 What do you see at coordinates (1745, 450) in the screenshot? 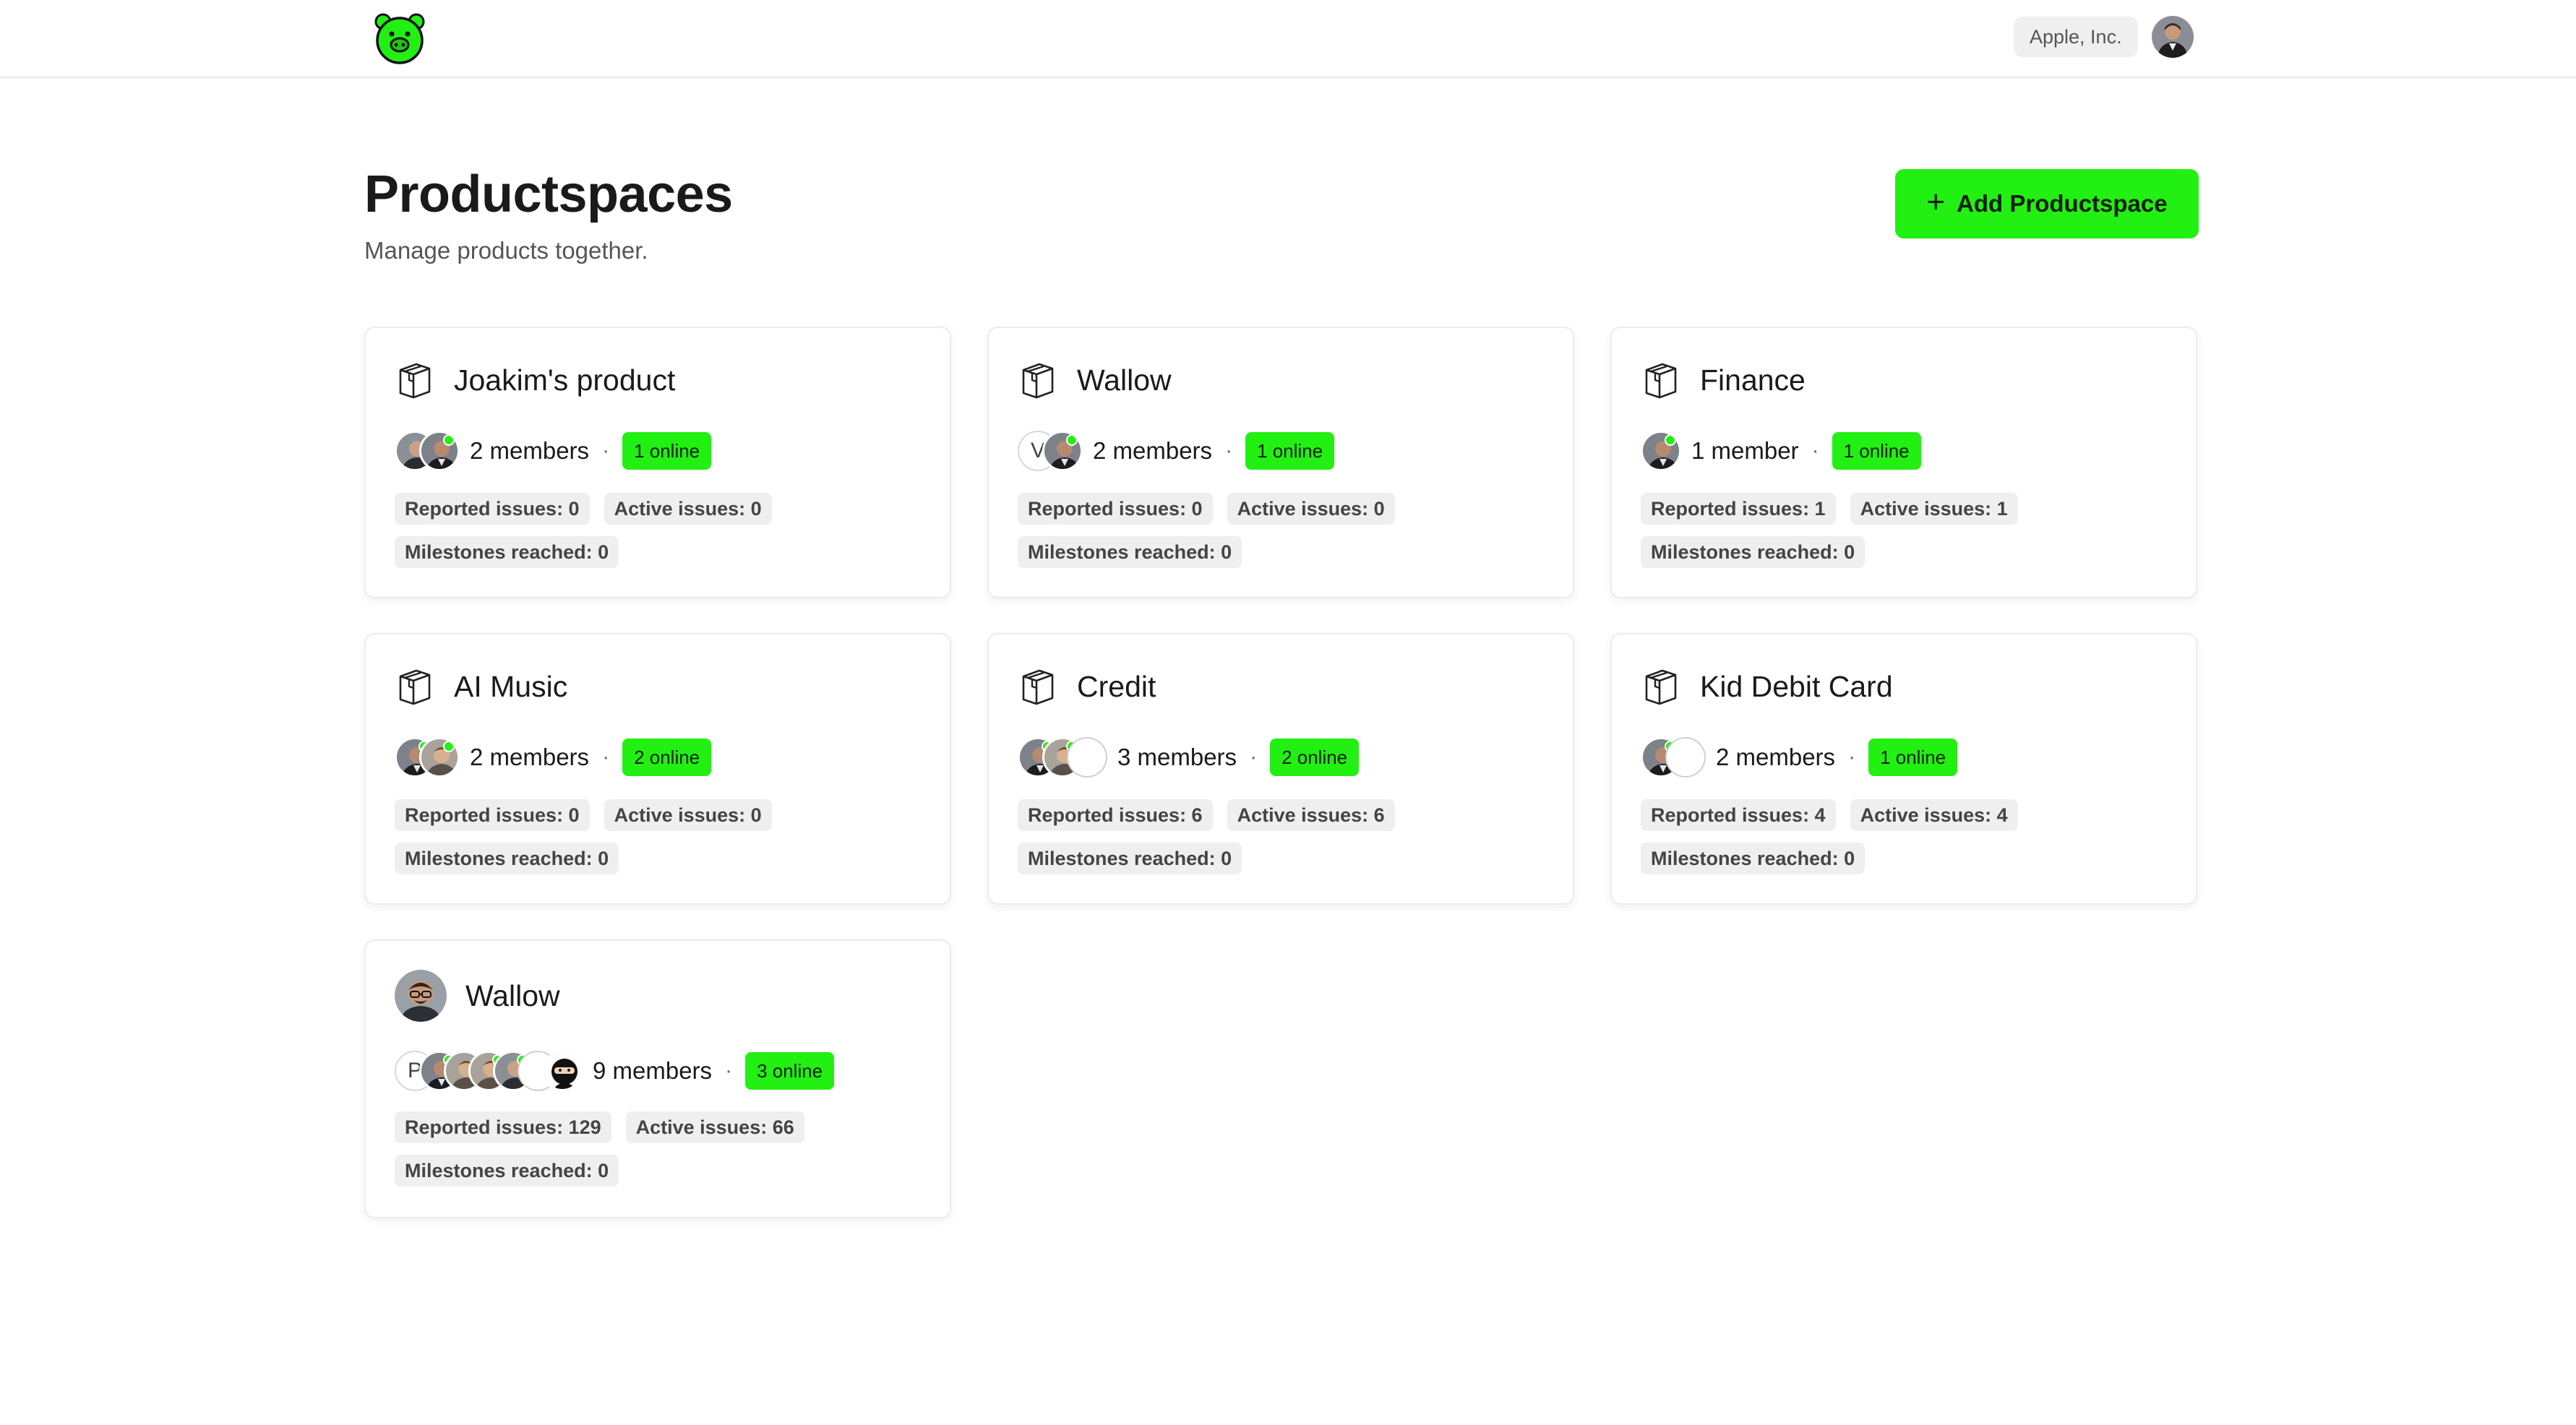
I see `members-count: 1 member` at bounding box center [1745, 450].